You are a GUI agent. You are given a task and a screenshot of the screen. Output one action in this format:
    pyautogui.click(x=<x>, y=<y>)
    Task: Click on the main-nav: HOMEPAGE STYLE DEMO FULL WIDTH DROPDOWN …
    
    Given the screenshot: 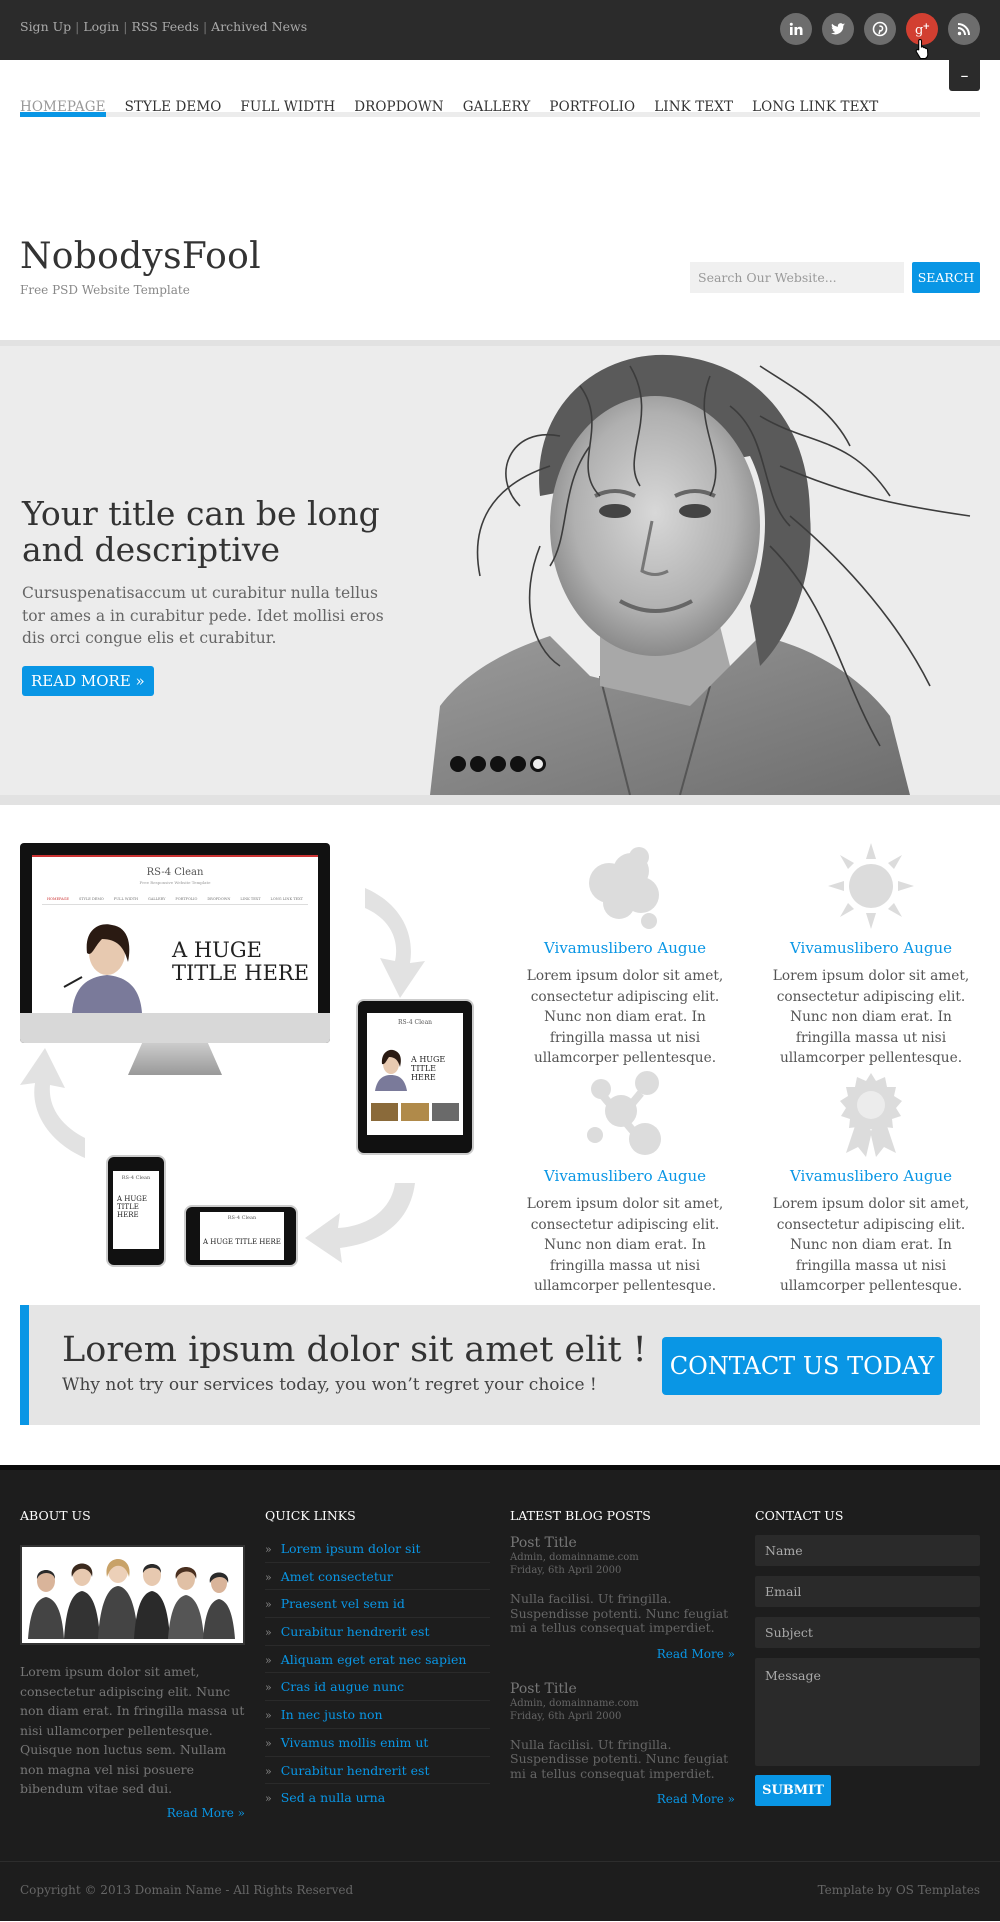 What is the action you would take?
    pyautogui.click(x=500, y=128)
    